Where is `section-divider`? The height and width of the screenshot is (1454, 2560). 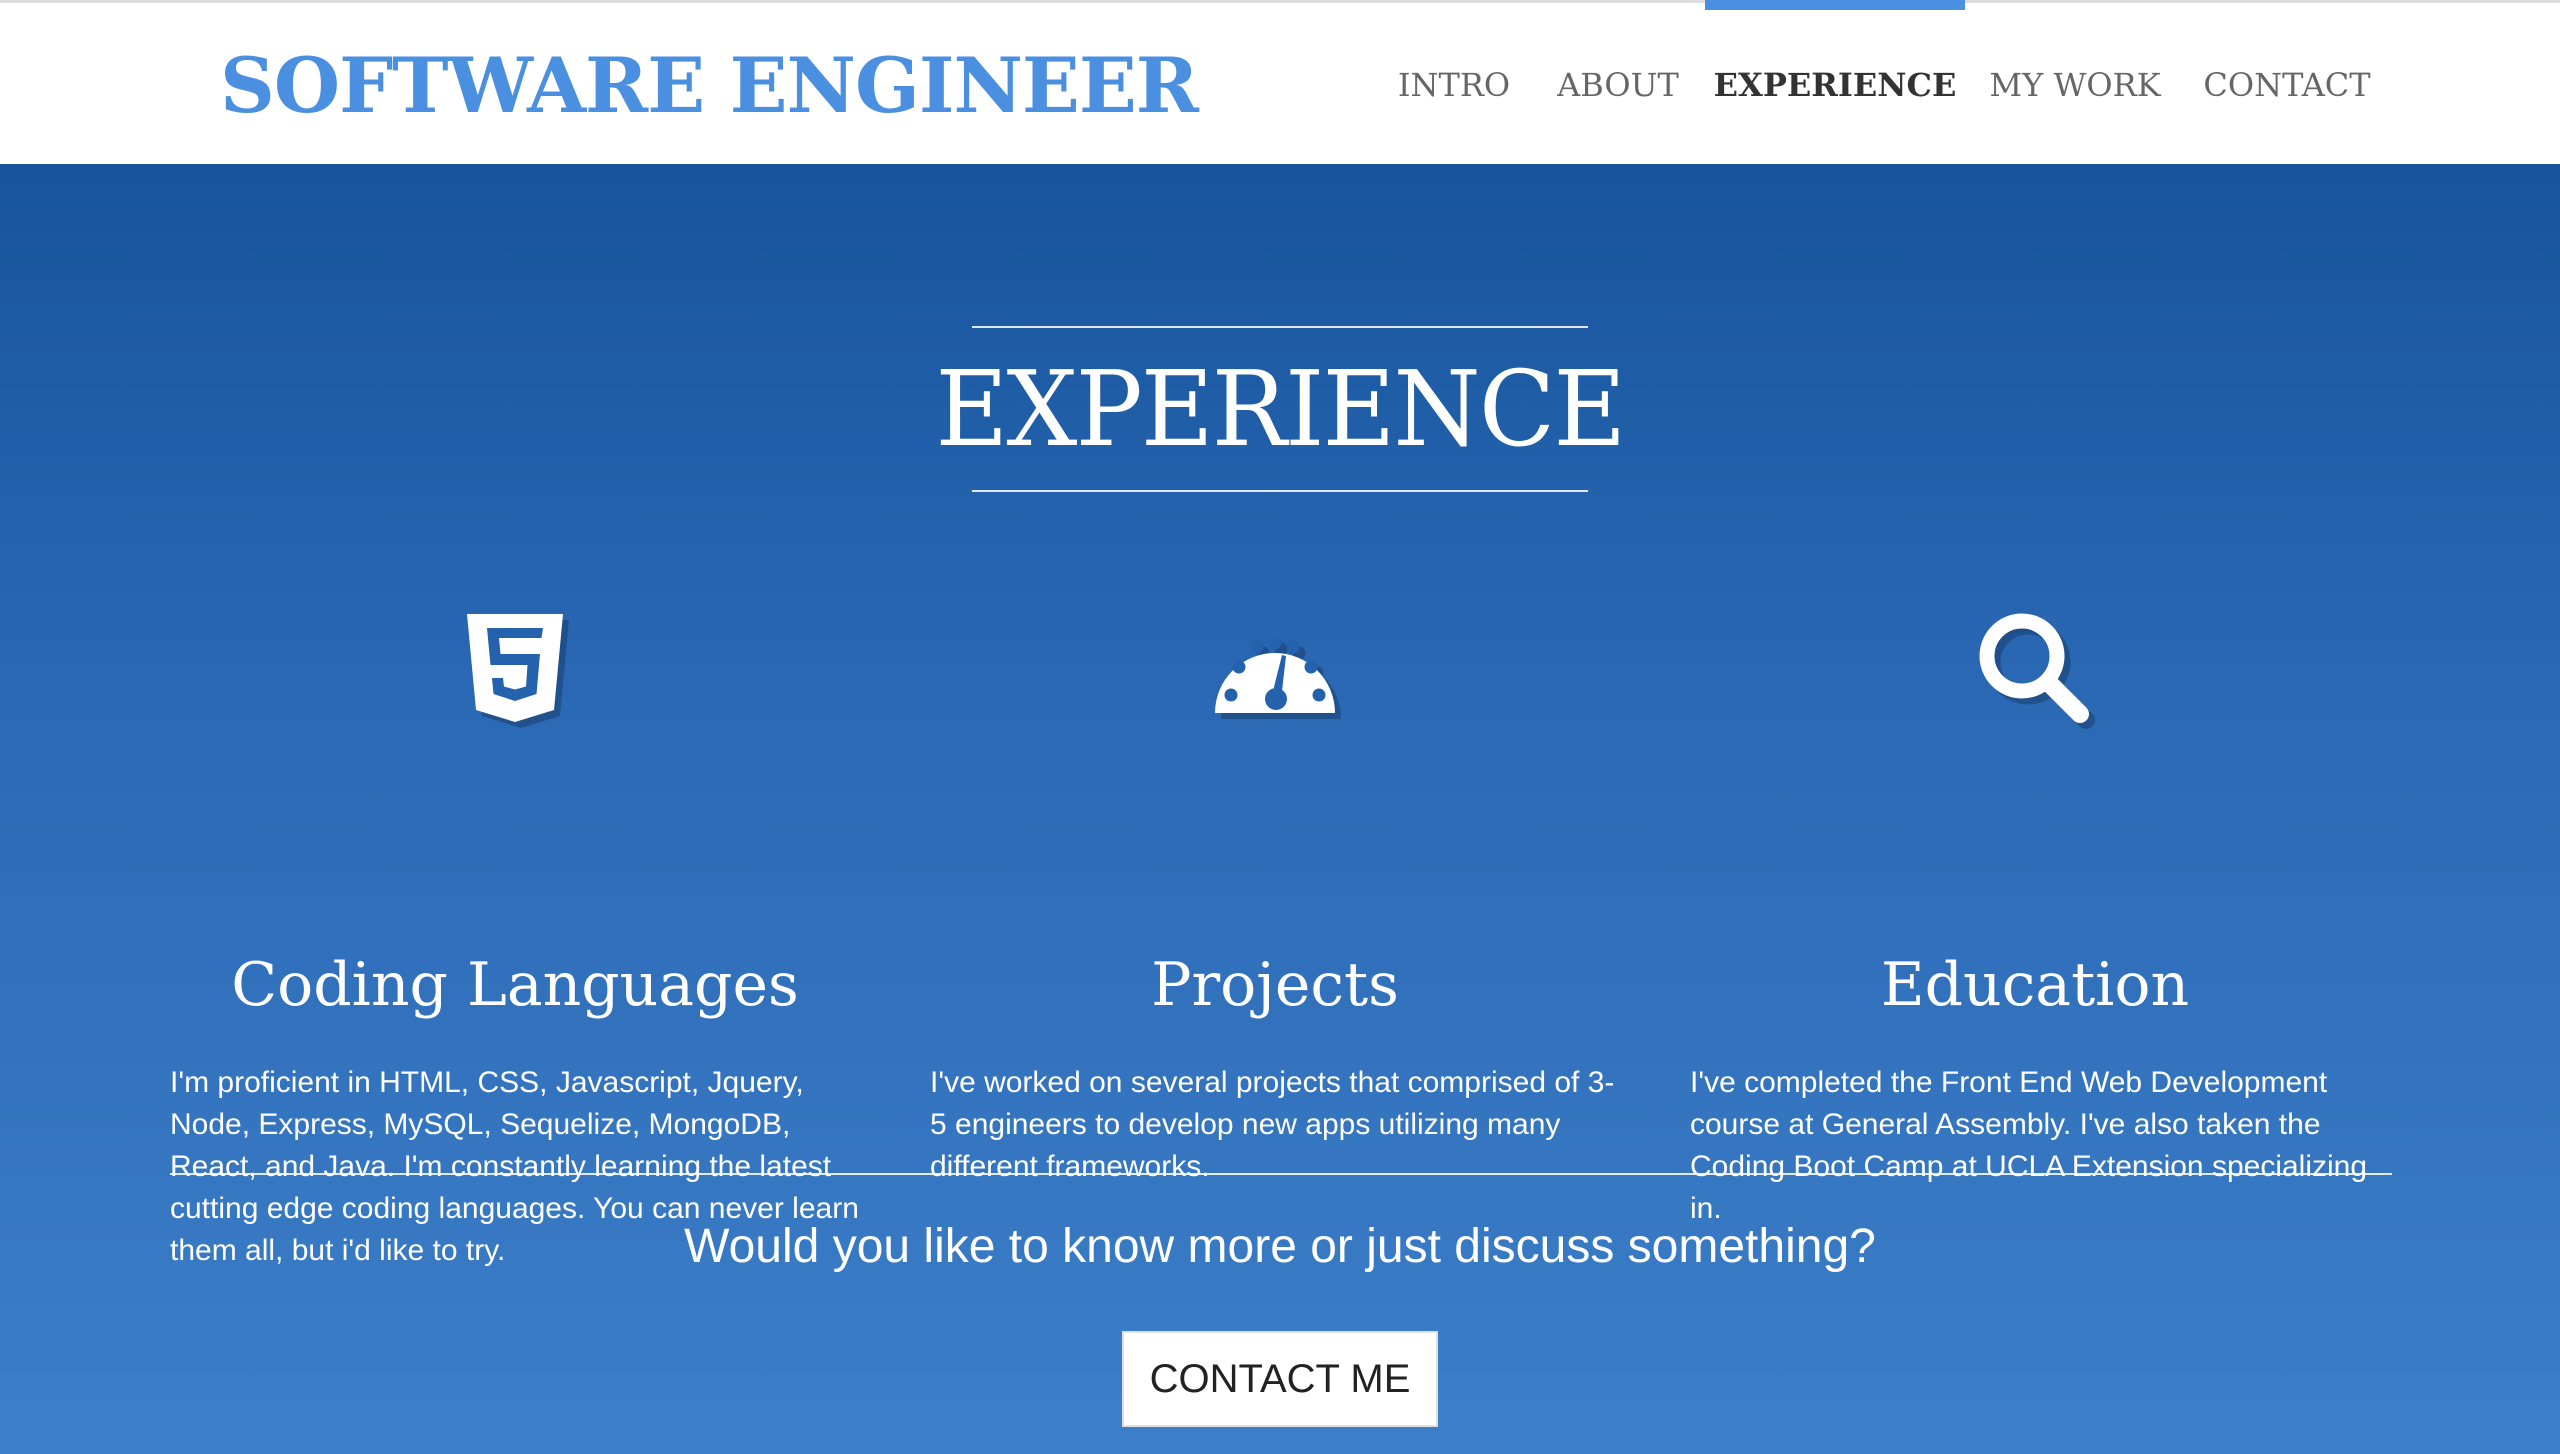 section-divider is located at coordinates (1281, 1174).